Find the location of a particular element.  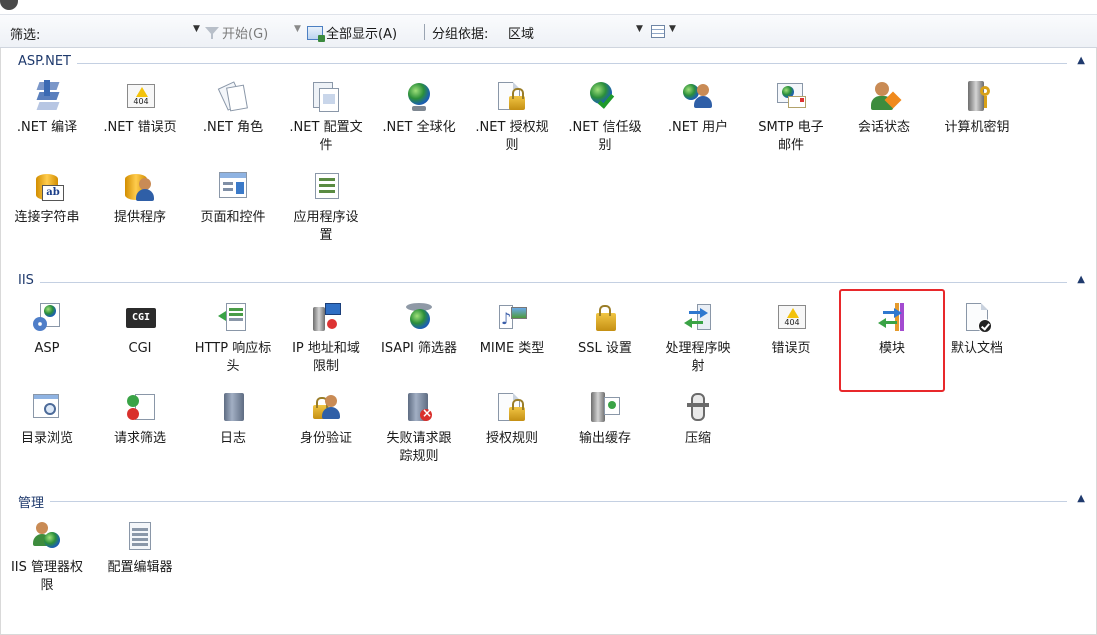

group-title: 管理 is located at coordinates (34, 501).